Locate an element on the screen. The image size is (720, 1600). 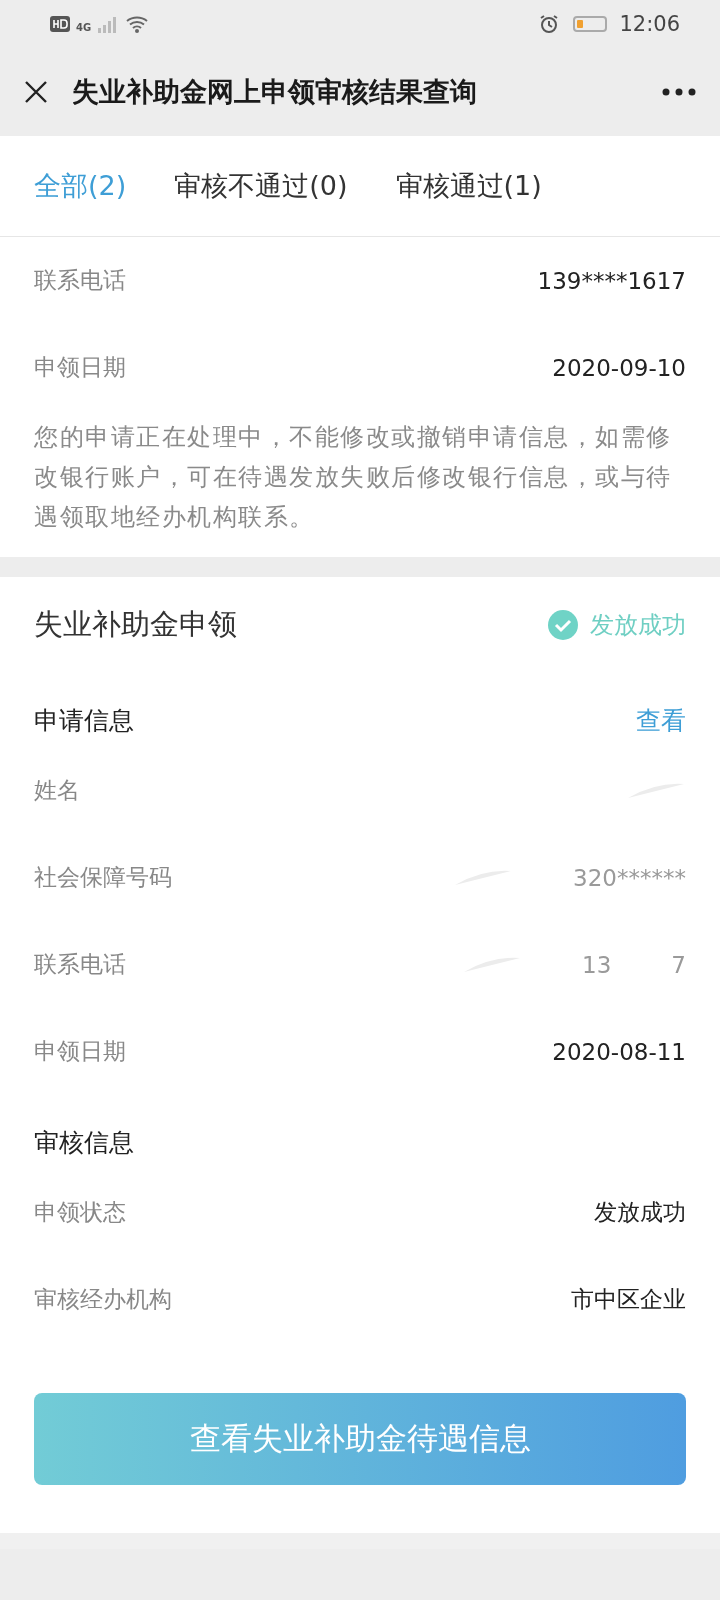
field-value: 发放成功 is located at coordinates (640, 1212).